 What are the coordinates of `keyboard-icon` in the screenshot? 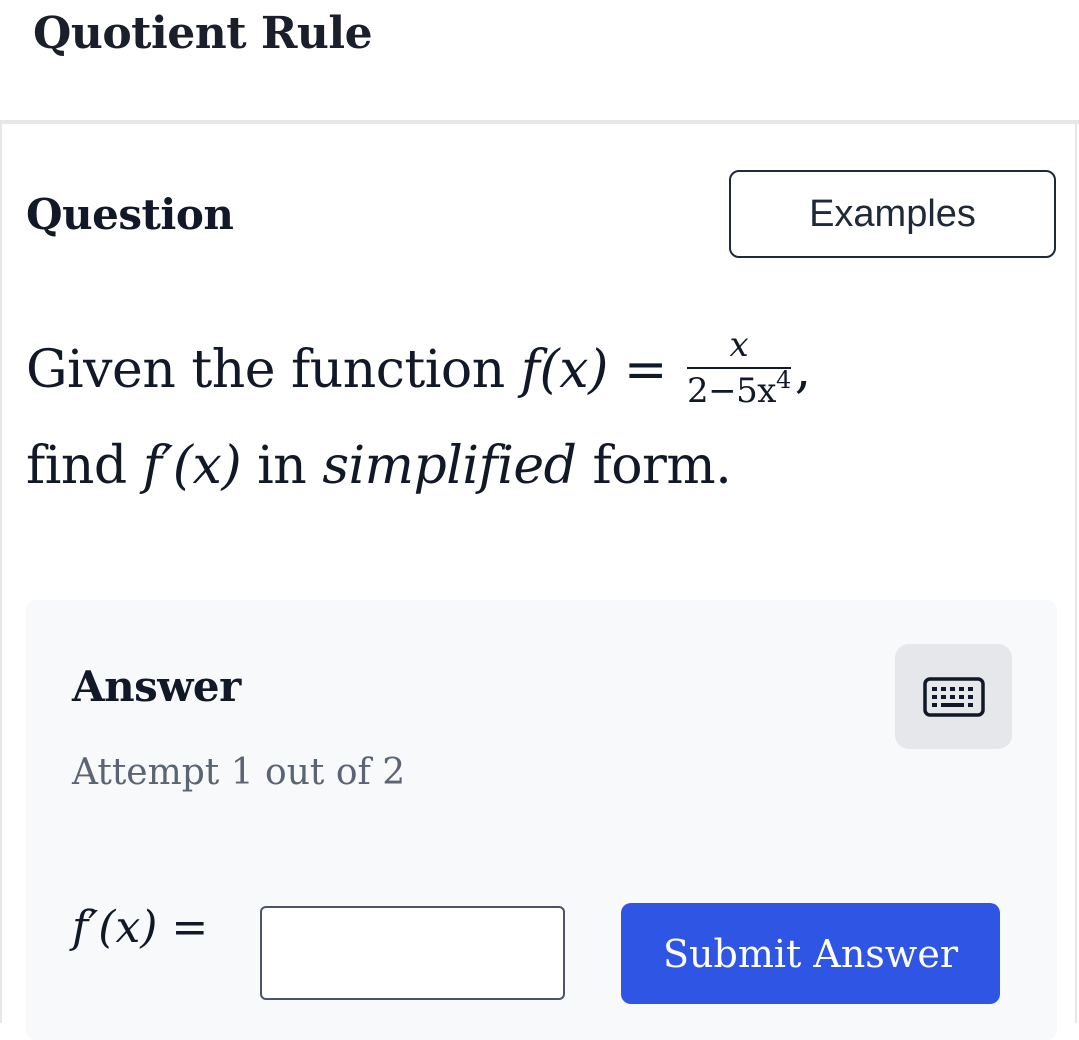 It's located at (953, 696).